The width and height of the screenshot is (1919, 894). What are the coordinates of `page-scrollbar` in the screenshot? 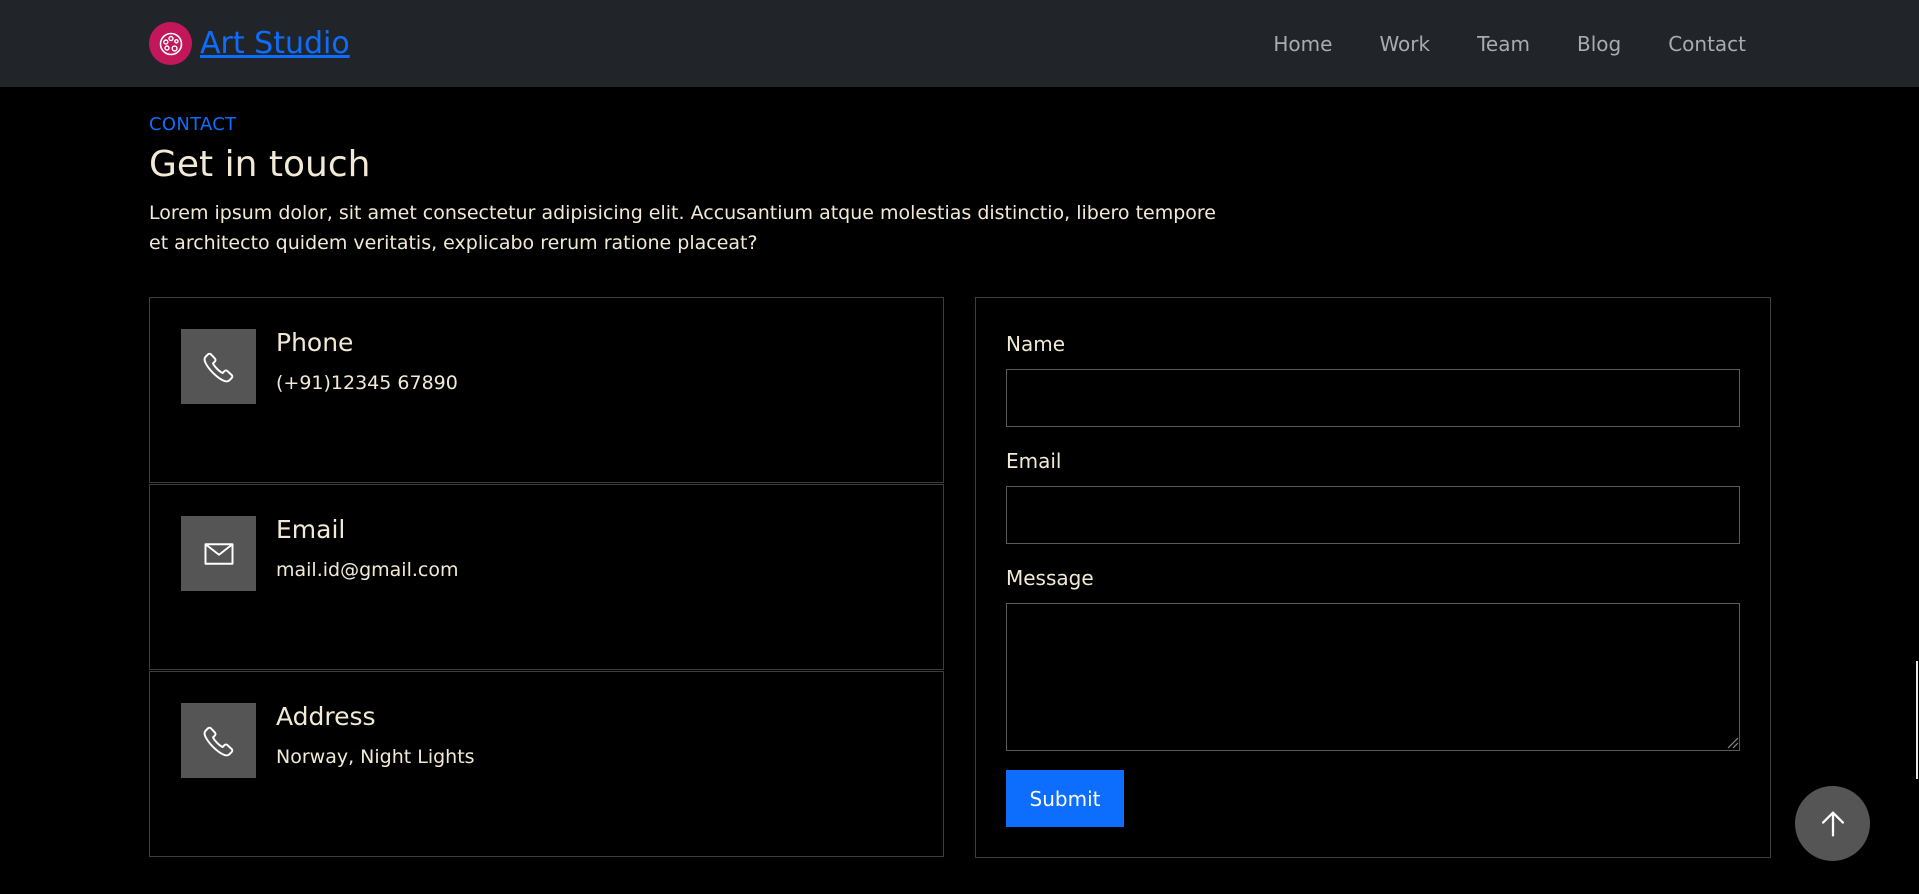 It's located at (1916, 447).